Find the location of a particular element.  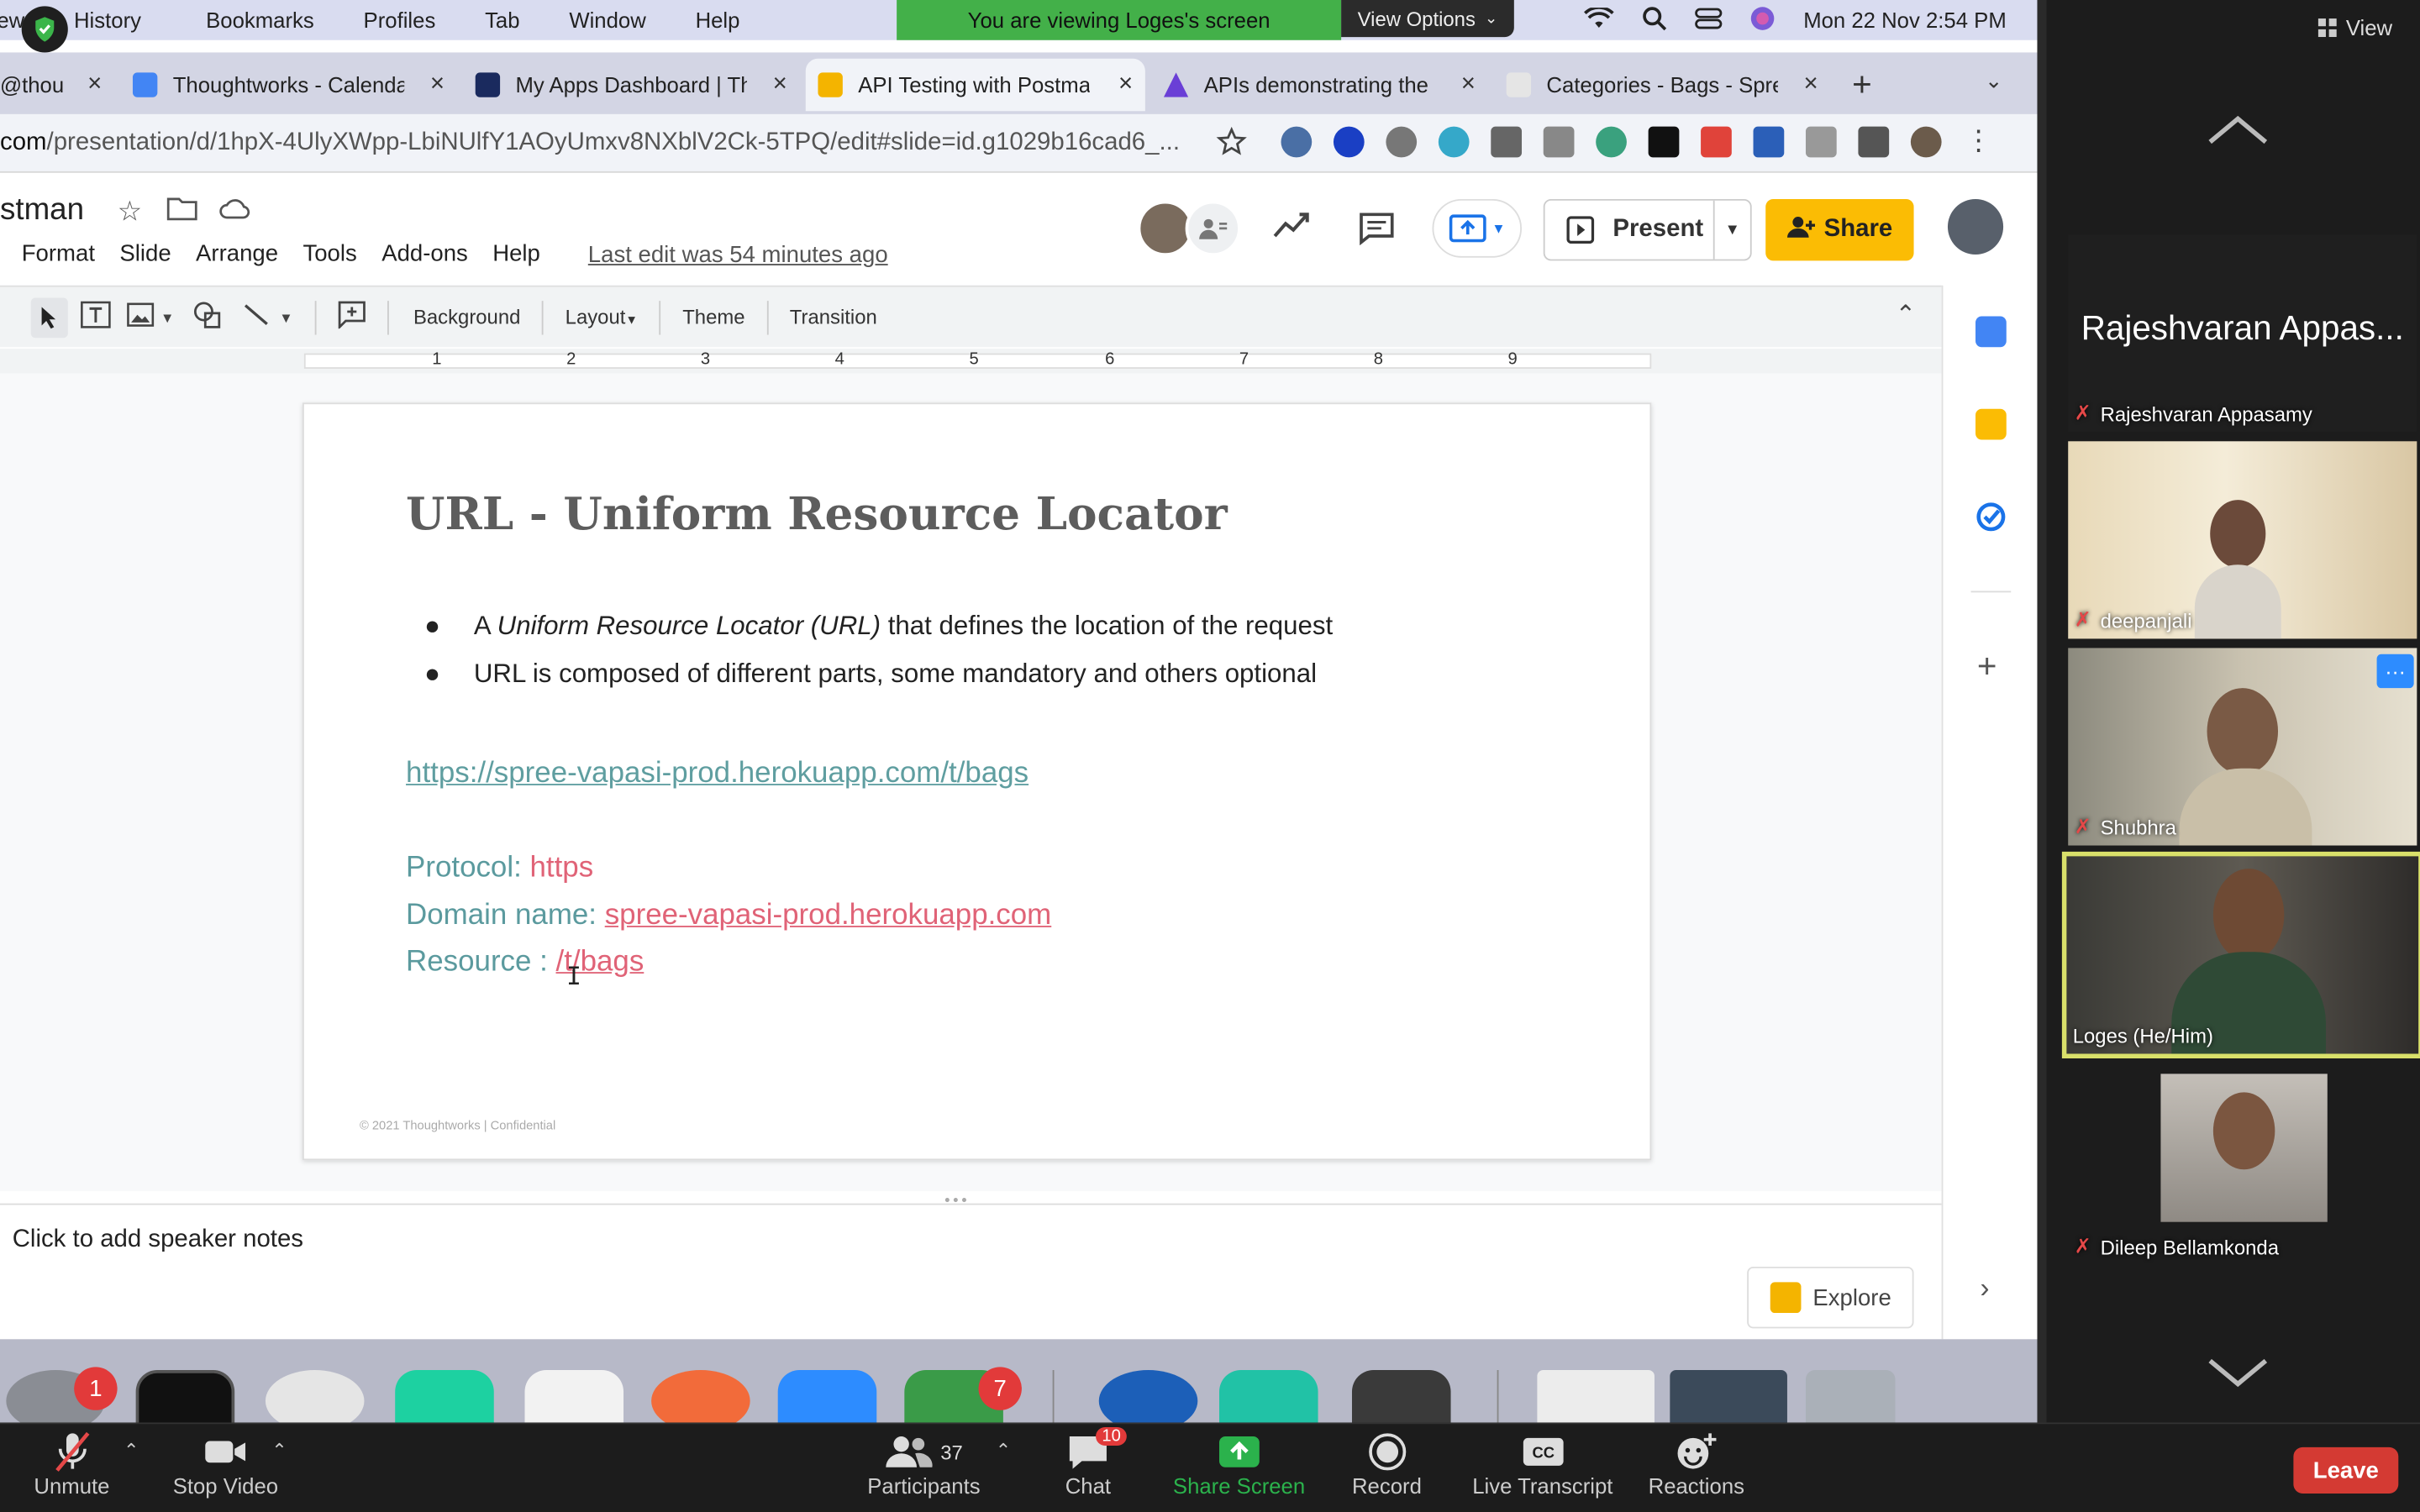

menu-format: Format is located at coordinates (58, 254).